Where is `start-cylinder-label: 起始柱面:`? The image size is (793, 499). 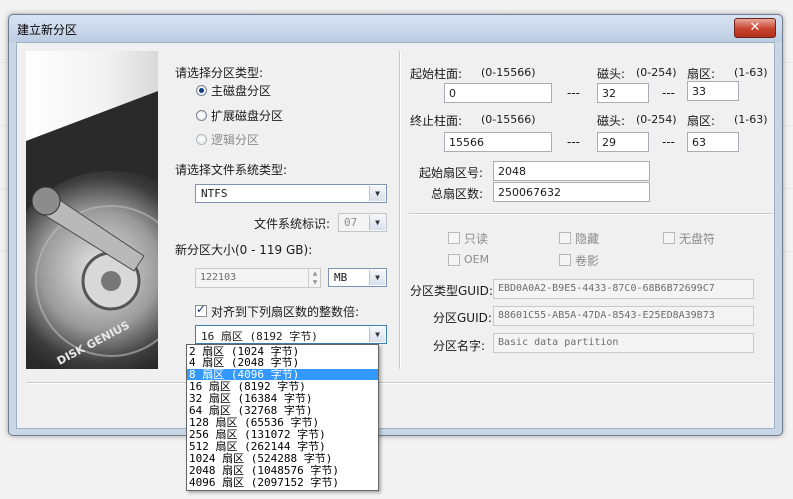
start-cylinder-label: 起始柱面: is located at coordinates (436, 74).